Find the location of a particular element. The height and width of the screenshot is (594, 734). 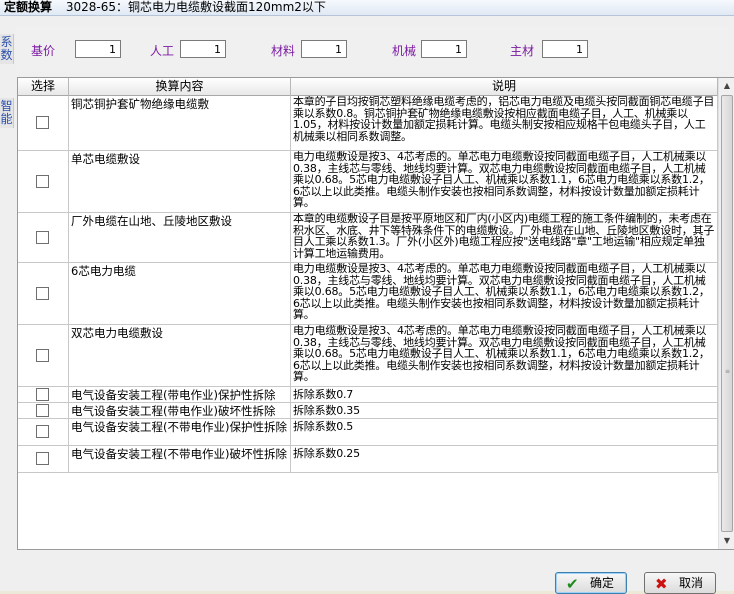

row-content: 电气设备安装工程(带电作业)破坏性拆除 is located at coordinates (180, 410).